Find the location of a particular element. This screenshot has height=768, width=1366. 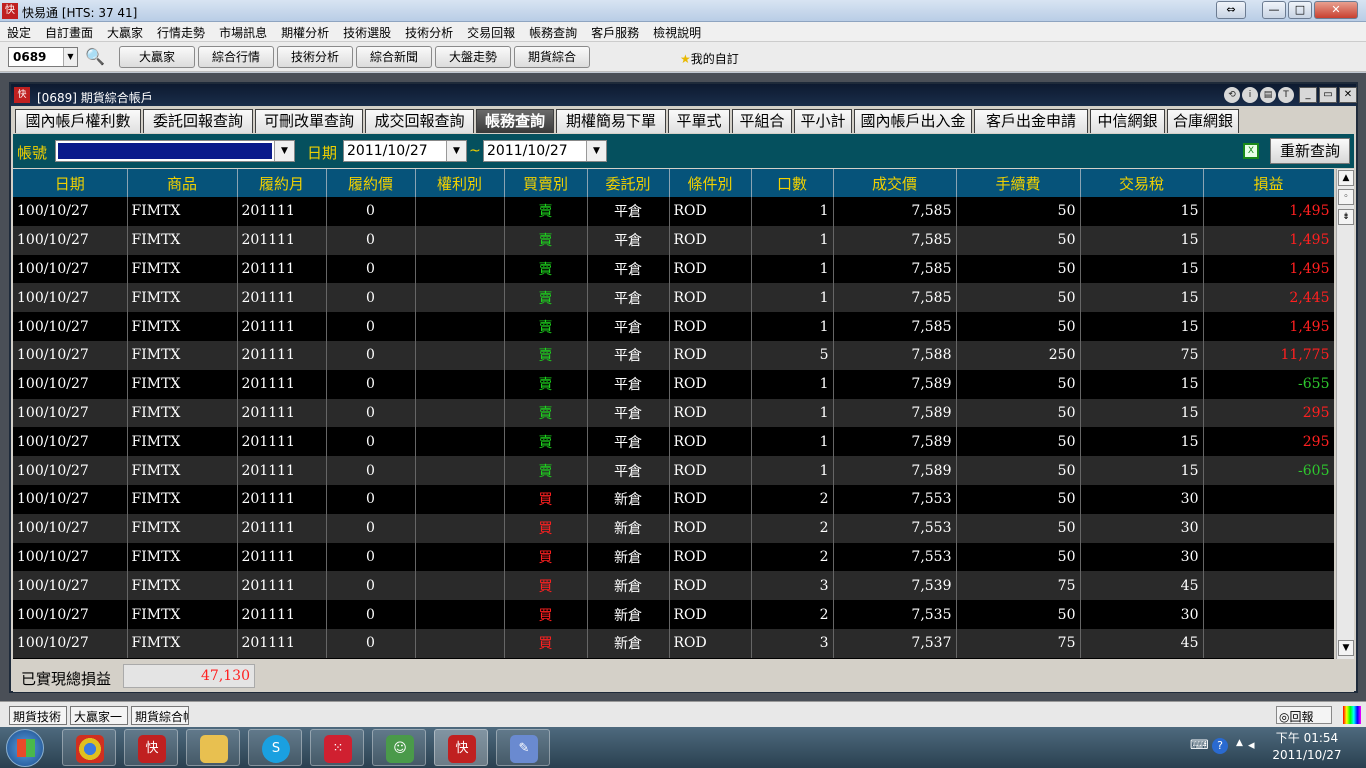

menu-item-6: 技術選股 is located at coordinates (367, 31).